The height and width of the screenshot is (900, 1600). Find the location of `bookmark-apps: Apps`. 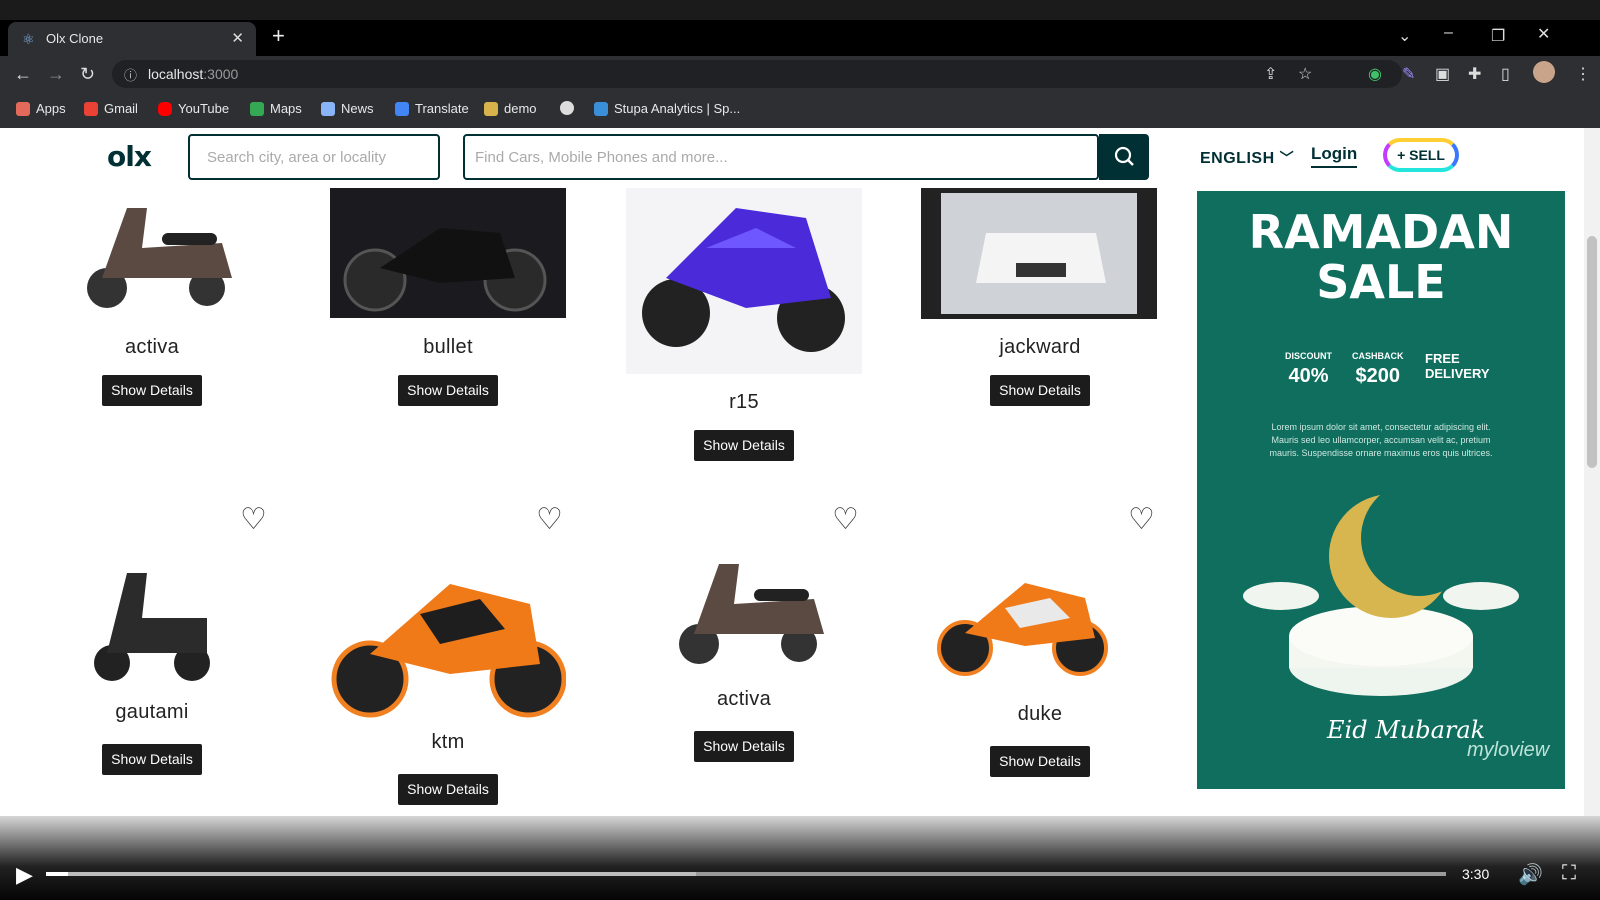

bookmark-apps: Apps is located at coordinates (41, 108).